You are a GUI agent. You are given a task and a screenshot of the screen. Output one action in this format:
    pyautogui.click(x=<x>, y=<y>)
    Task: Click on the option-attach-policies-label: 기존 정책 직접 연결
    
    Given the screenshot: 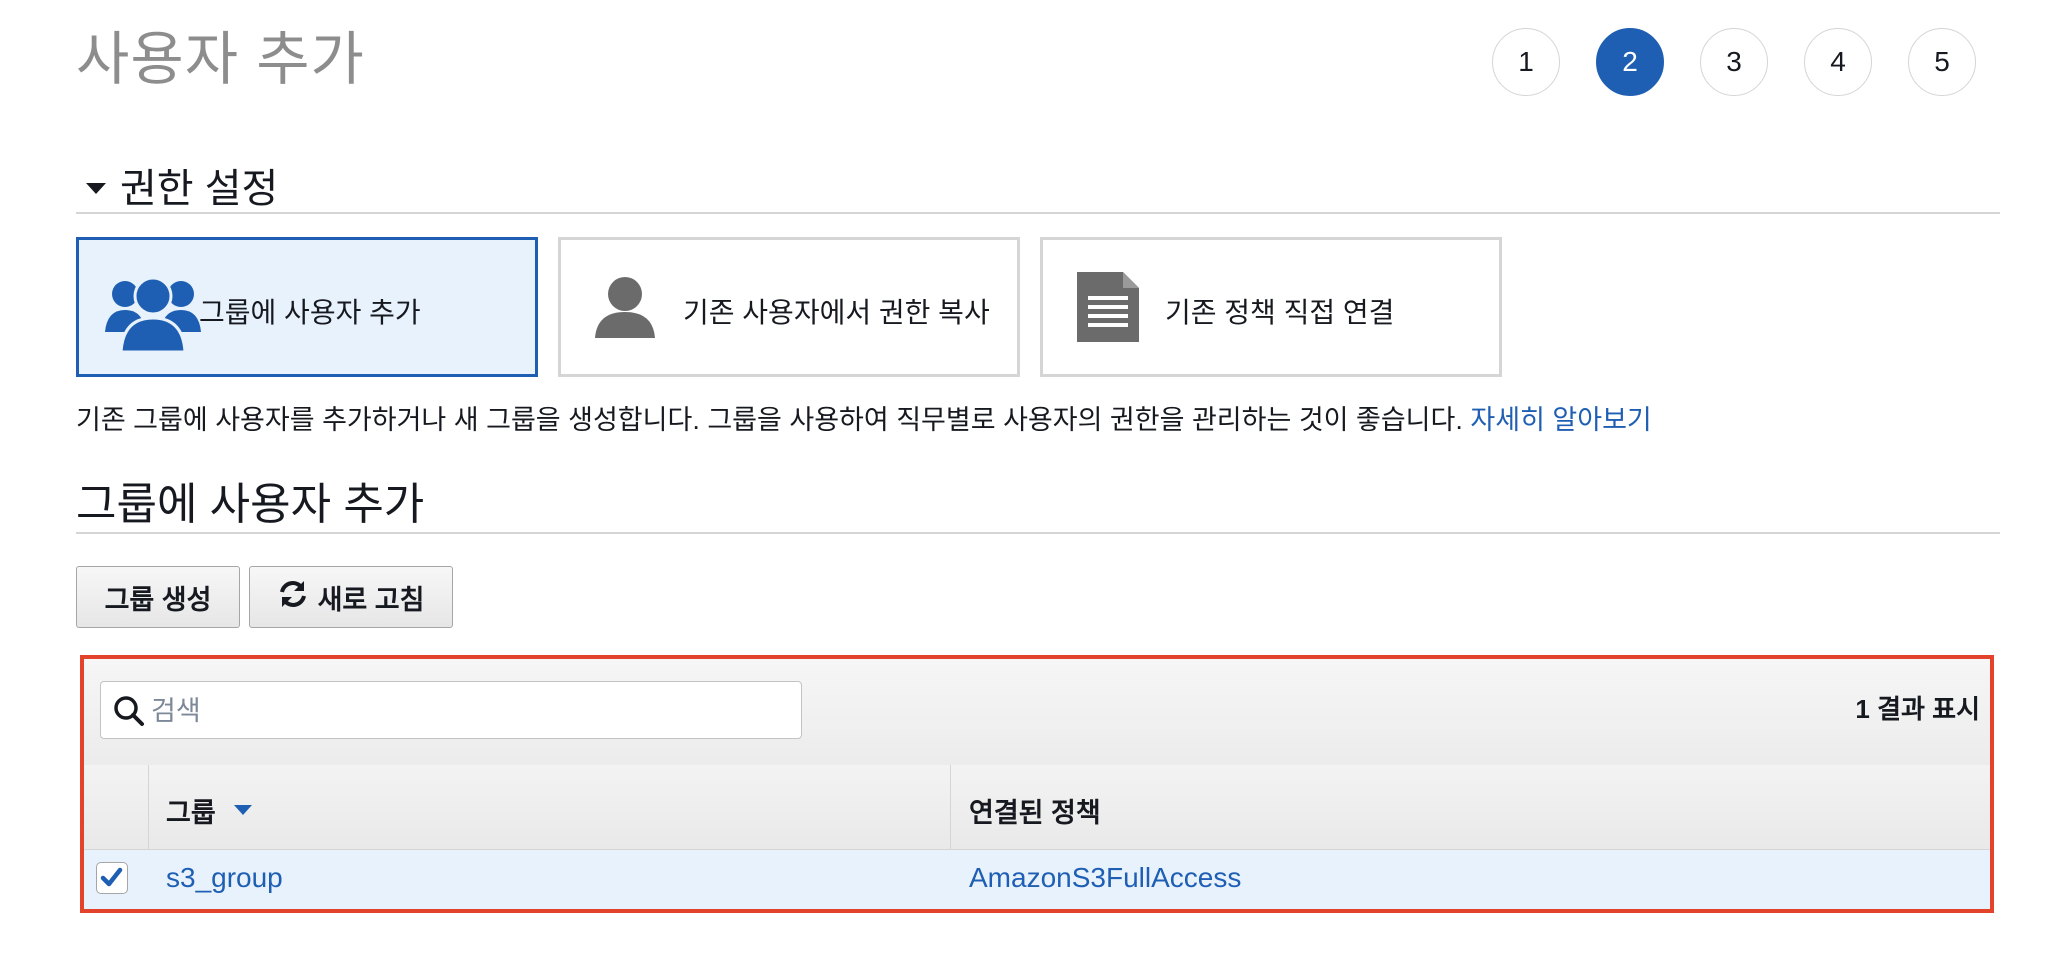 What is the action you would take?
    pyautogui.click(x=1280, y=312)
    